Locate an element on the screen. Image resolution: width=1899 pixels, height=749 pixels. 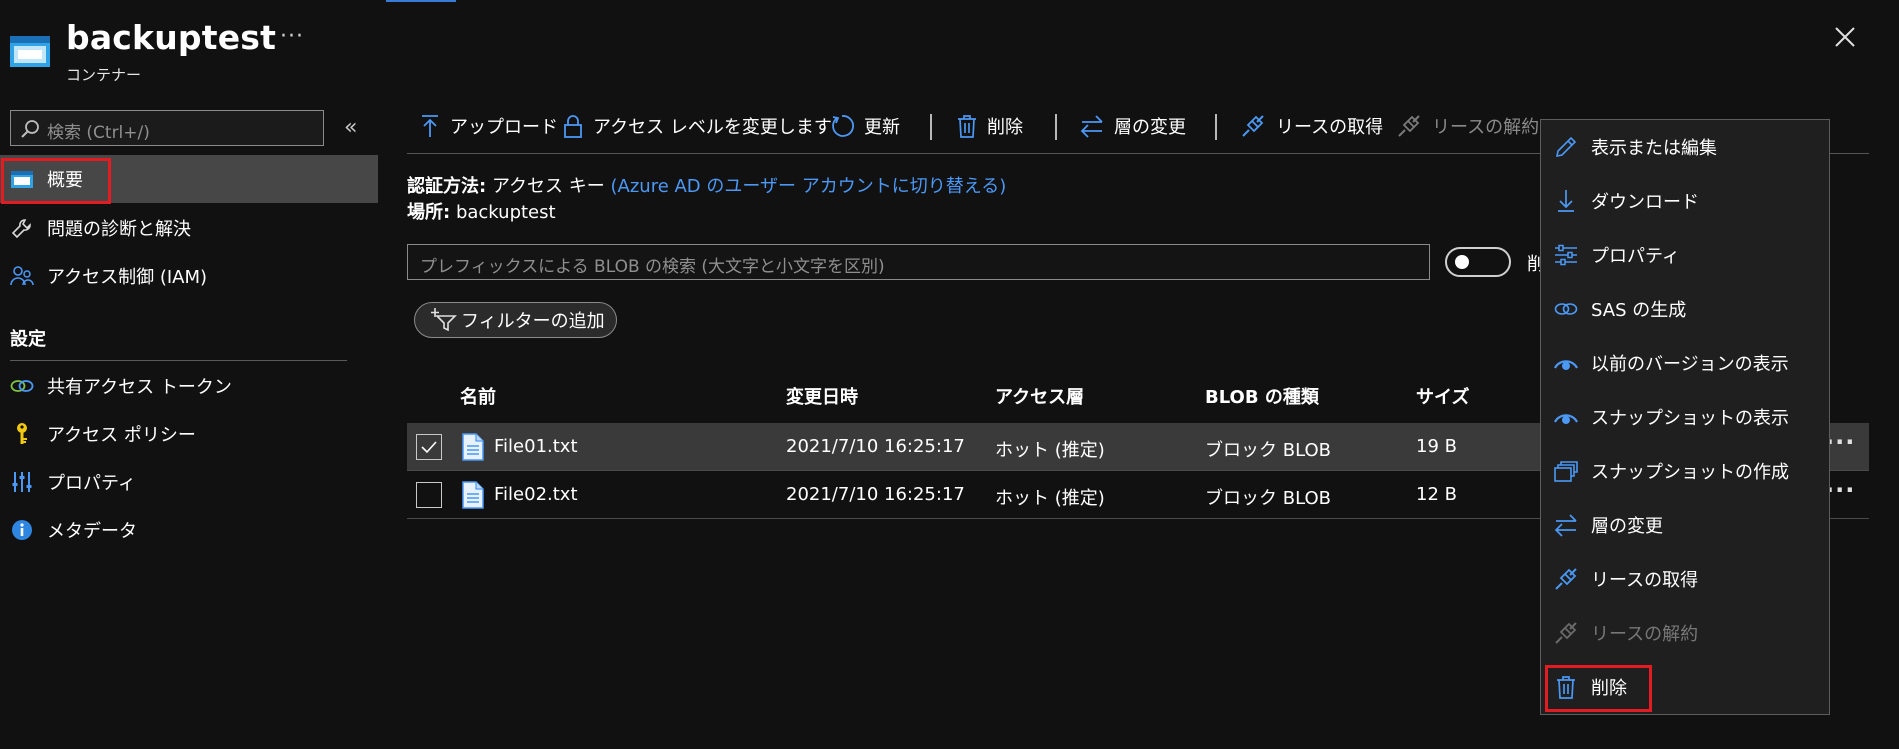
container-icon is located at coordinates (30, 50).